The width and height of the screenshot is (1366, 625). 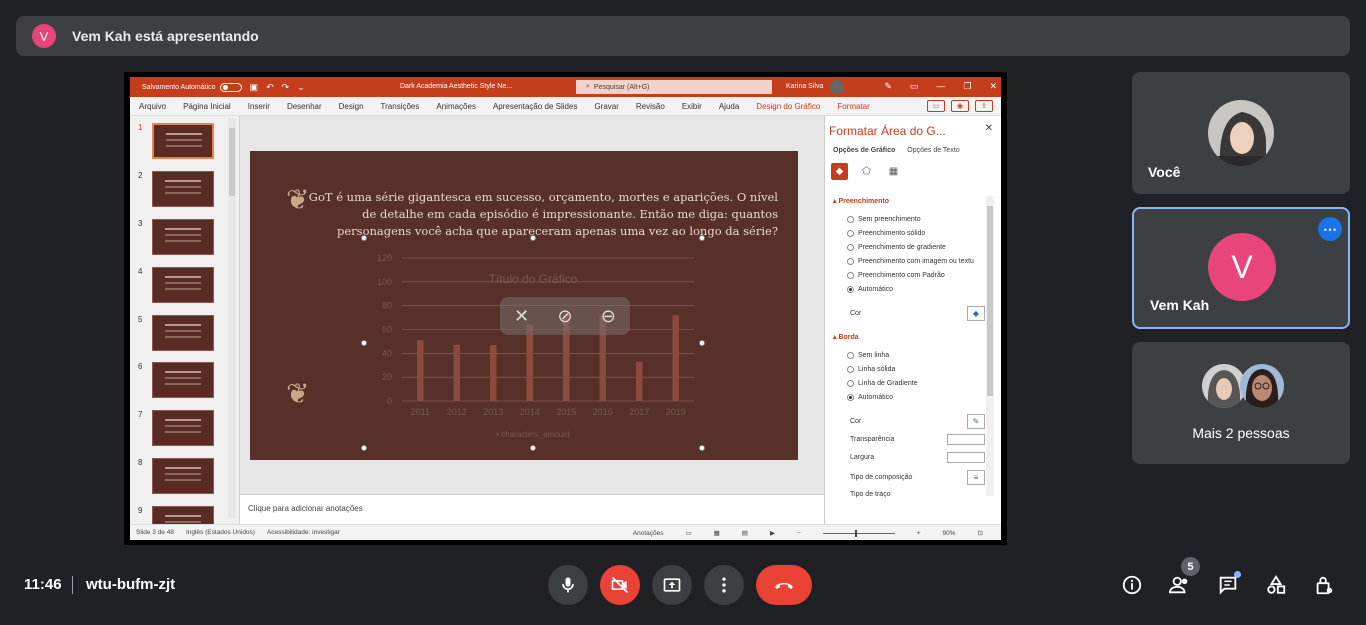 I want to click on fill-option: Preenchimento sólido, so click(x=886, y=233).